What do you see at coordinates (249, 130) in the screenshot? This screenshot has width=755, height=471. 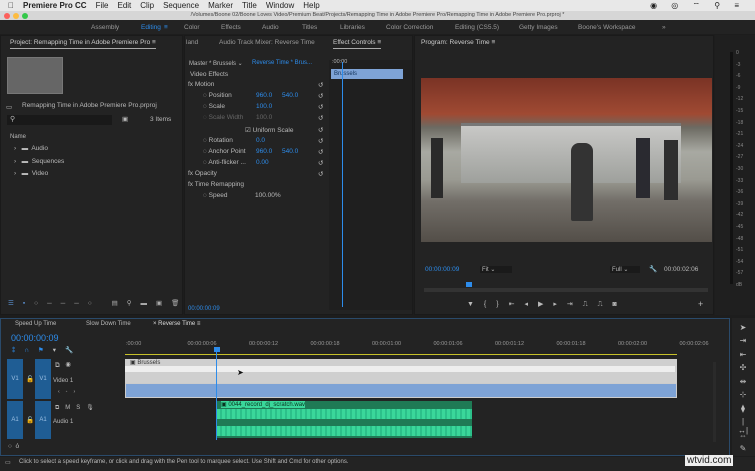 I see `stopwatch-icon: ☑` at bounding box center [249, 130].